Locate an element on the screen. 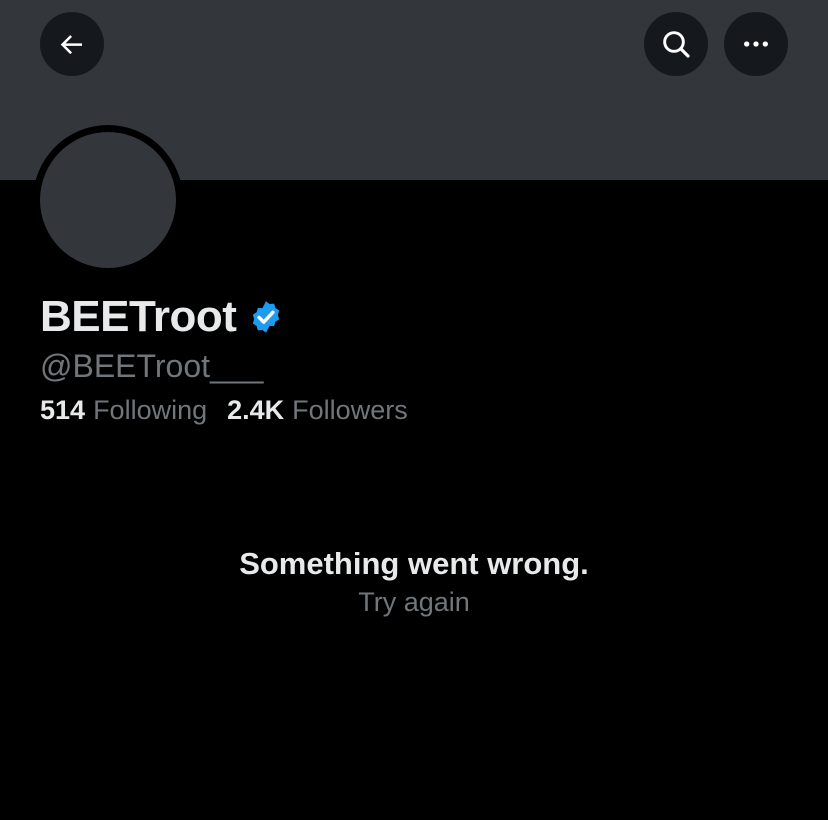 Image resolution: width=828 pixels, height=820 pixels. try-again-button: Try again is located at coordinates (414, 602).